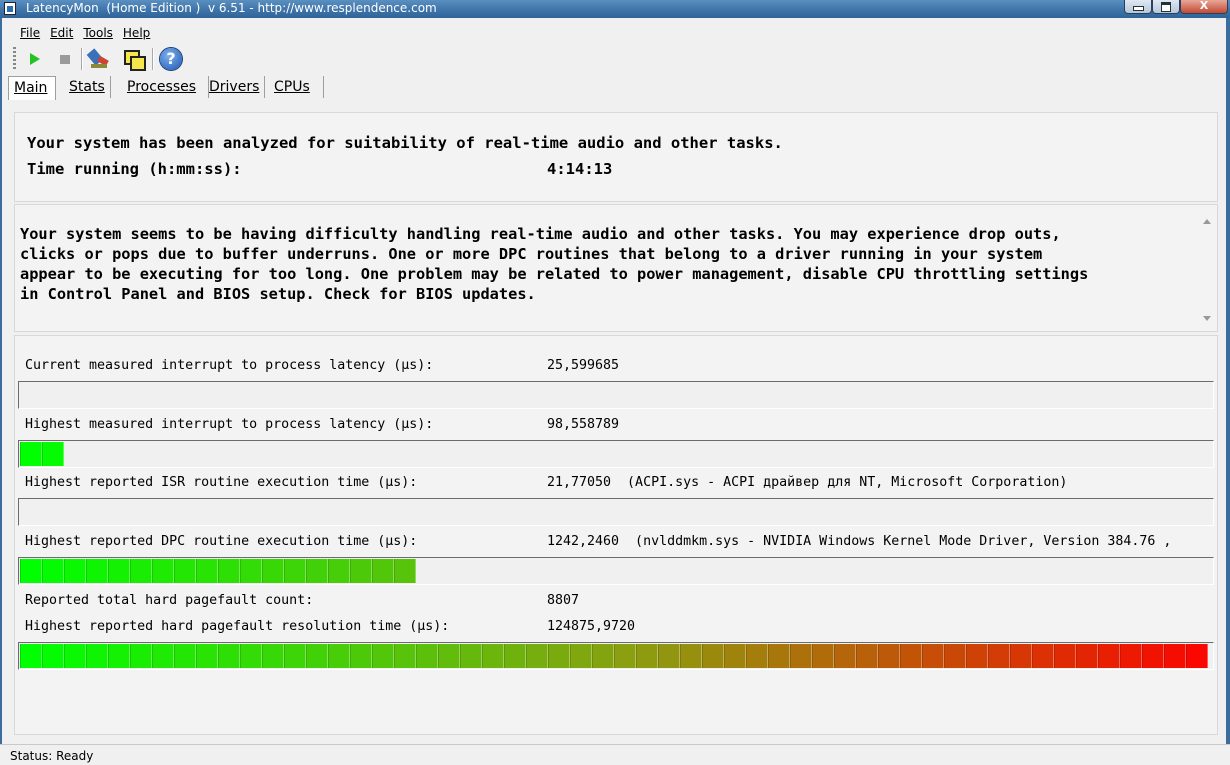  I want to click on tab-processes: Processes, so click(165, 87).